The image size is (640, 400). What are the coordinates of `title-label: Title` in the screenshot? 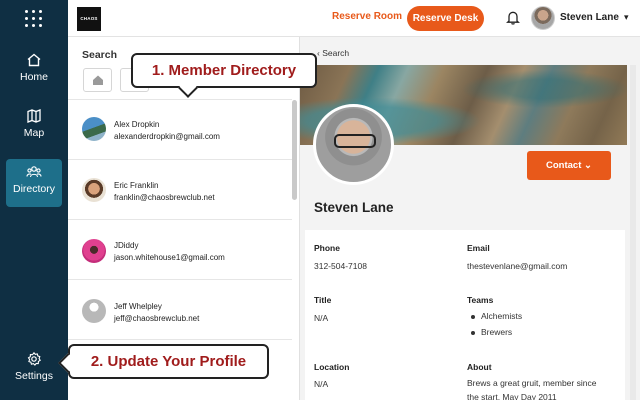 It's located at (323, 300).